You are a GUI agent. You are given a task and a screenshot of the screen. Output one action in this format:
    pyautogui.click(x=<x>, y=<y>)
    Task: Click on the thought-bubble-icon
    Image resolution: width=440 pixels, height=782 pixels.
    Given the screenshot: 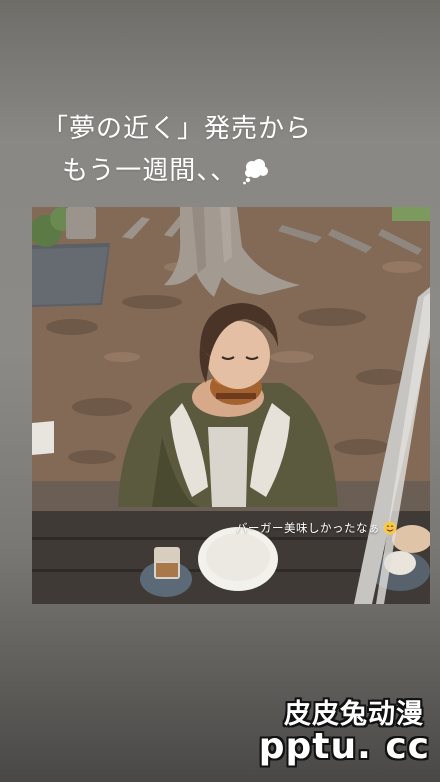 What is the action you would take?
    pyautogui.click(x=256, y=172)
    